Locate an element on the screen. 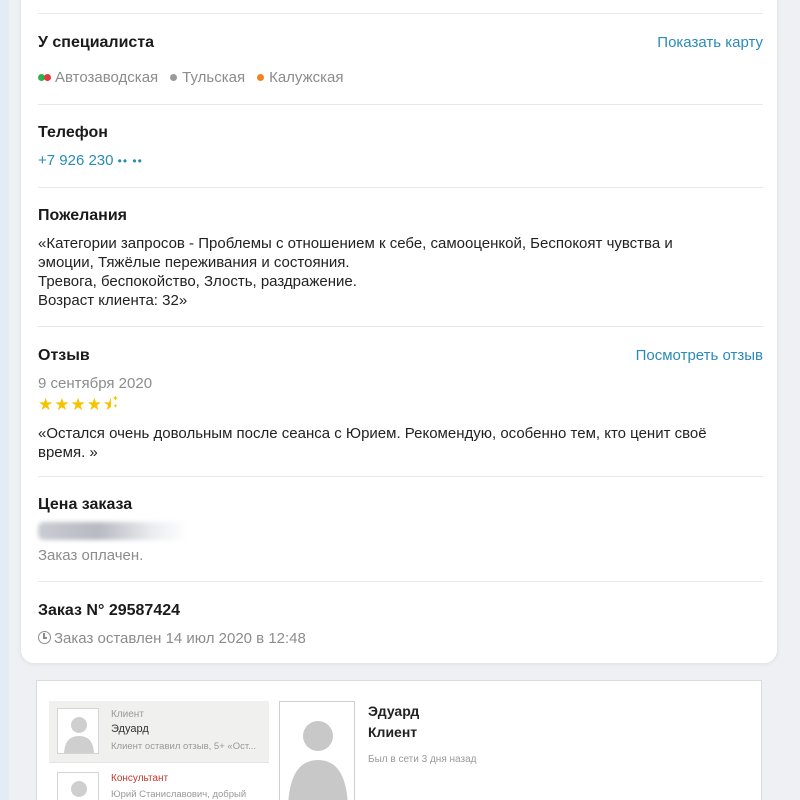 The width and height of the screenshot is (800, 800). order-placed-text: Заказ оставлен 14 июл 2020 в 12:48 is located at coordinates (180, 638).